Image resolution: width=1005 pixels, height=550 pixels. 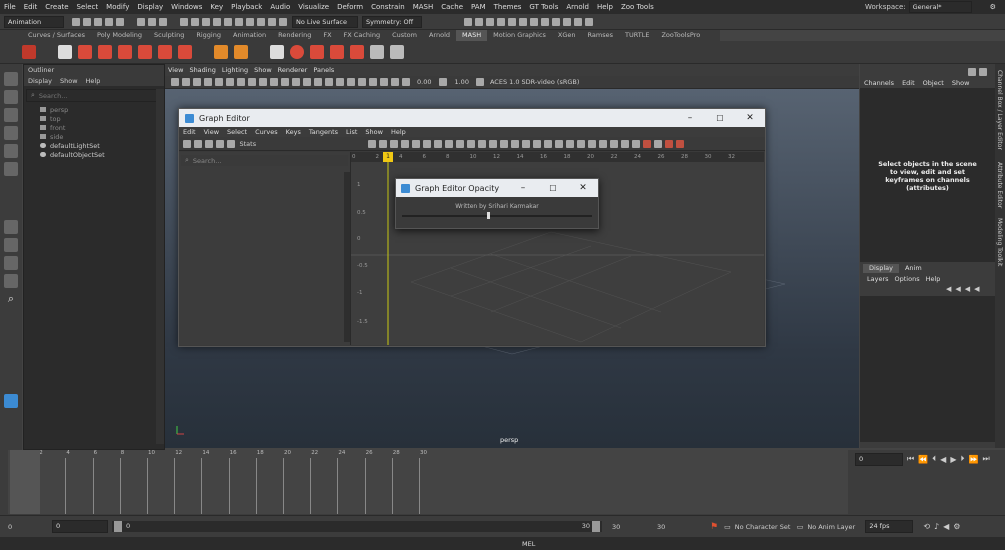 What do you see at coordinates (260, 21) in the screenshot?
I see `render-icon` at bounding box center [260, 21].